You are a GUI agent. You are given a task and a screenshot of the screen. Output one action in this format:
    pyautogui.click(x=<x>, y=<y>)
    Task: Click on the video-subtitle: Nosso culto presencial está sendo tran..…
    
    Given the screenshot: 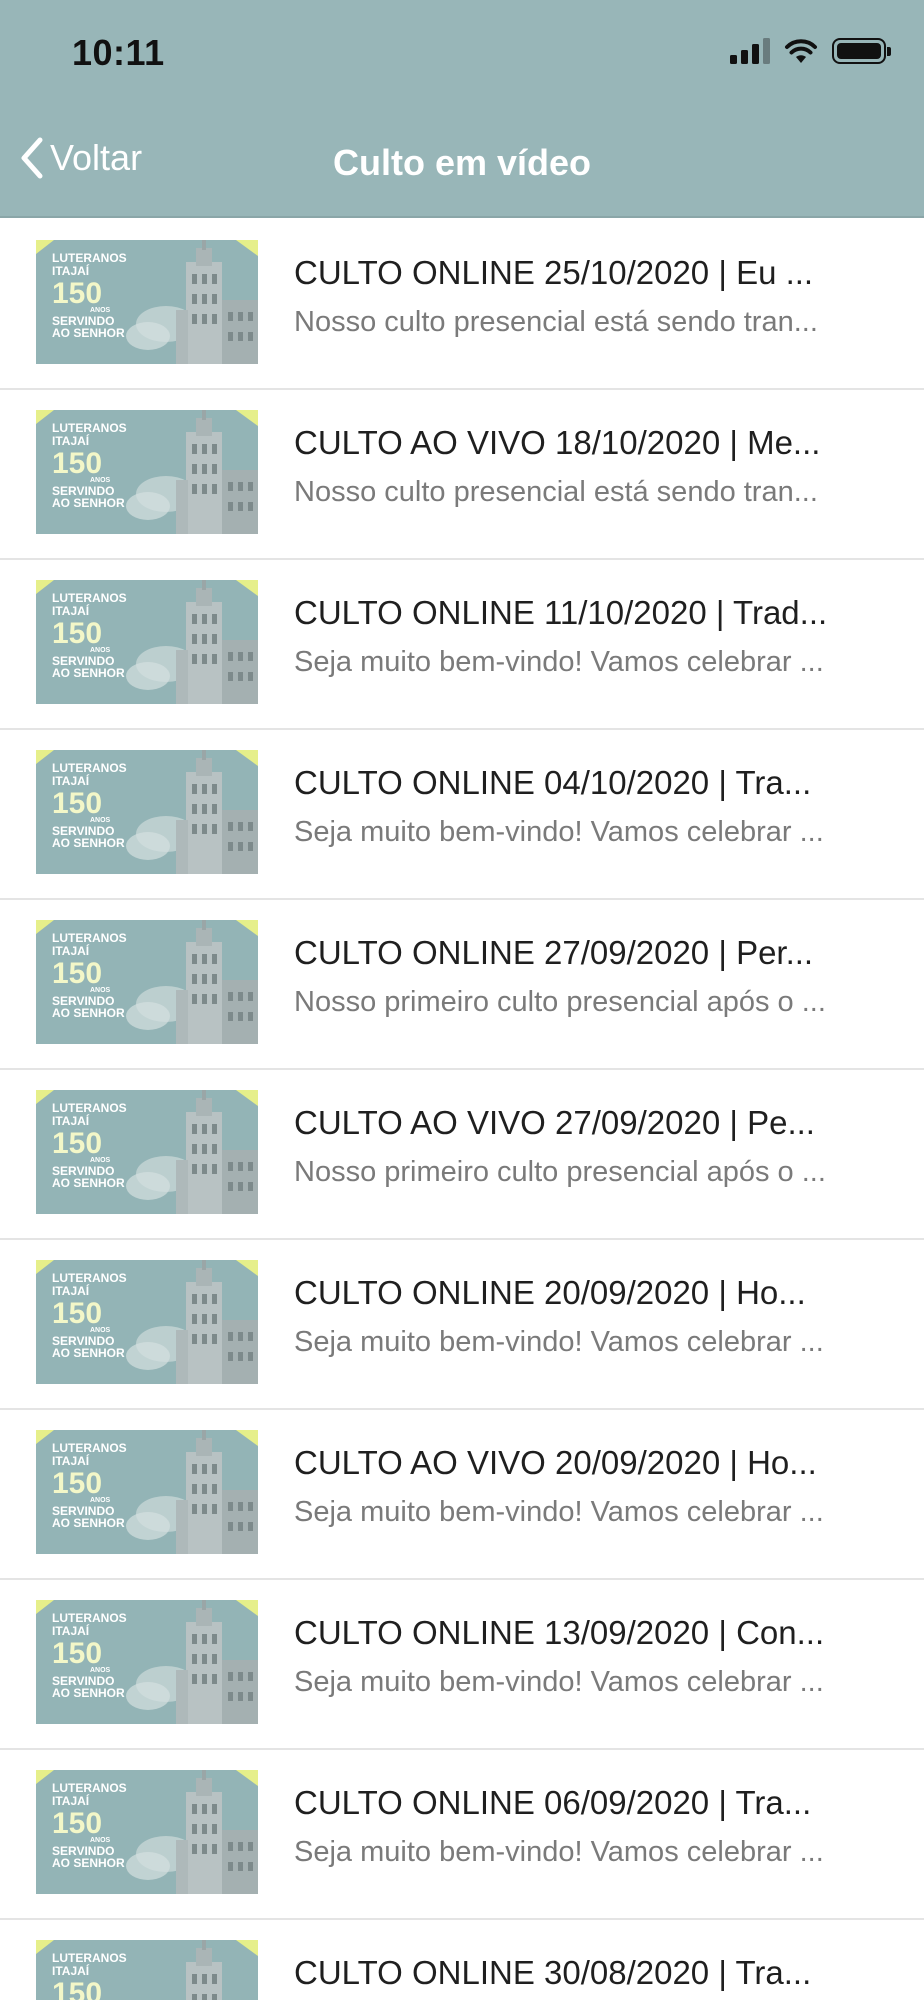 What is the action you would take?
    pyautogui.click(x=556, y=492)
    